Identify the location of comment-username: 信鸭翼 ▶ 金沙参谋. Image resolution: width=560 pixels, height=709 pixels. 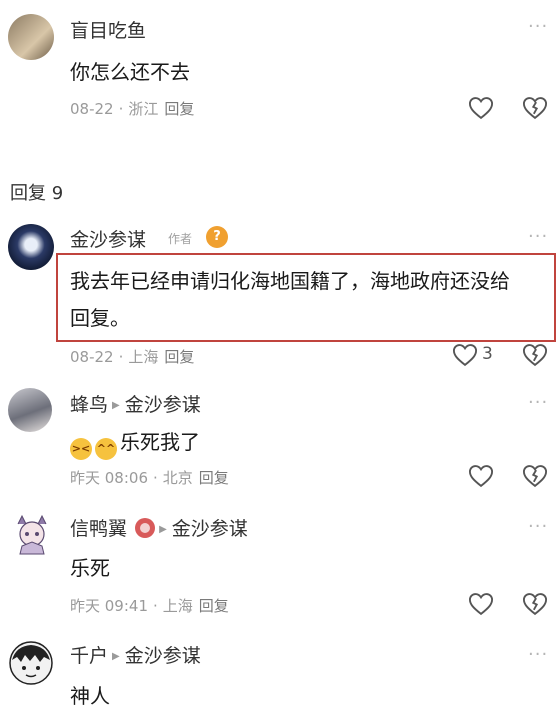
(159, 527).